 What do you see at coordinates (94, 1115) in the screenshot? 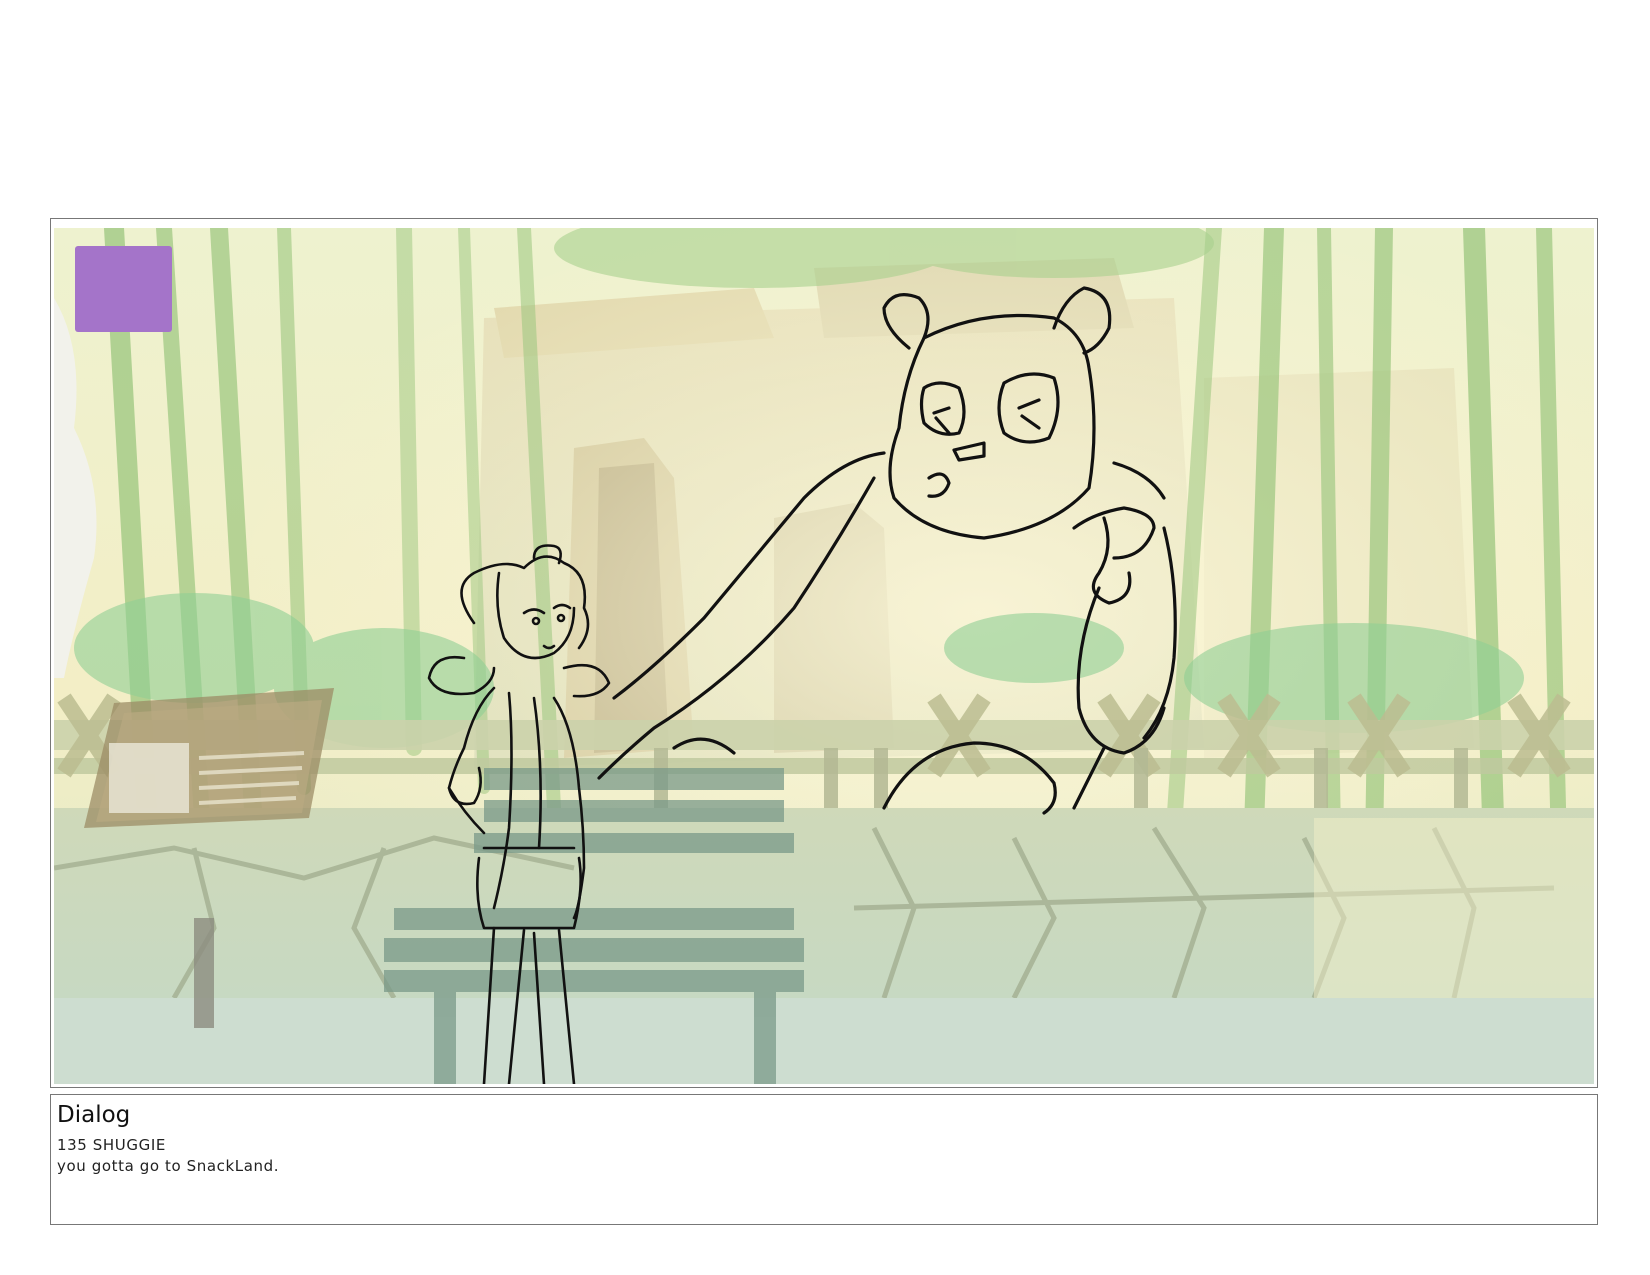
I see `dialog-heading: Dialog` at bounding box center [94, 1115].